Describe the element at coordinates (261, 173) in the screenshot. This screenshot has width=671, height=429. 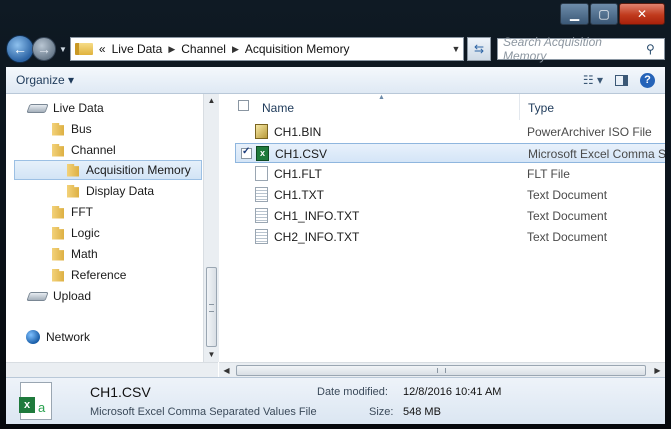
I see `blank-file-icon` at that location.